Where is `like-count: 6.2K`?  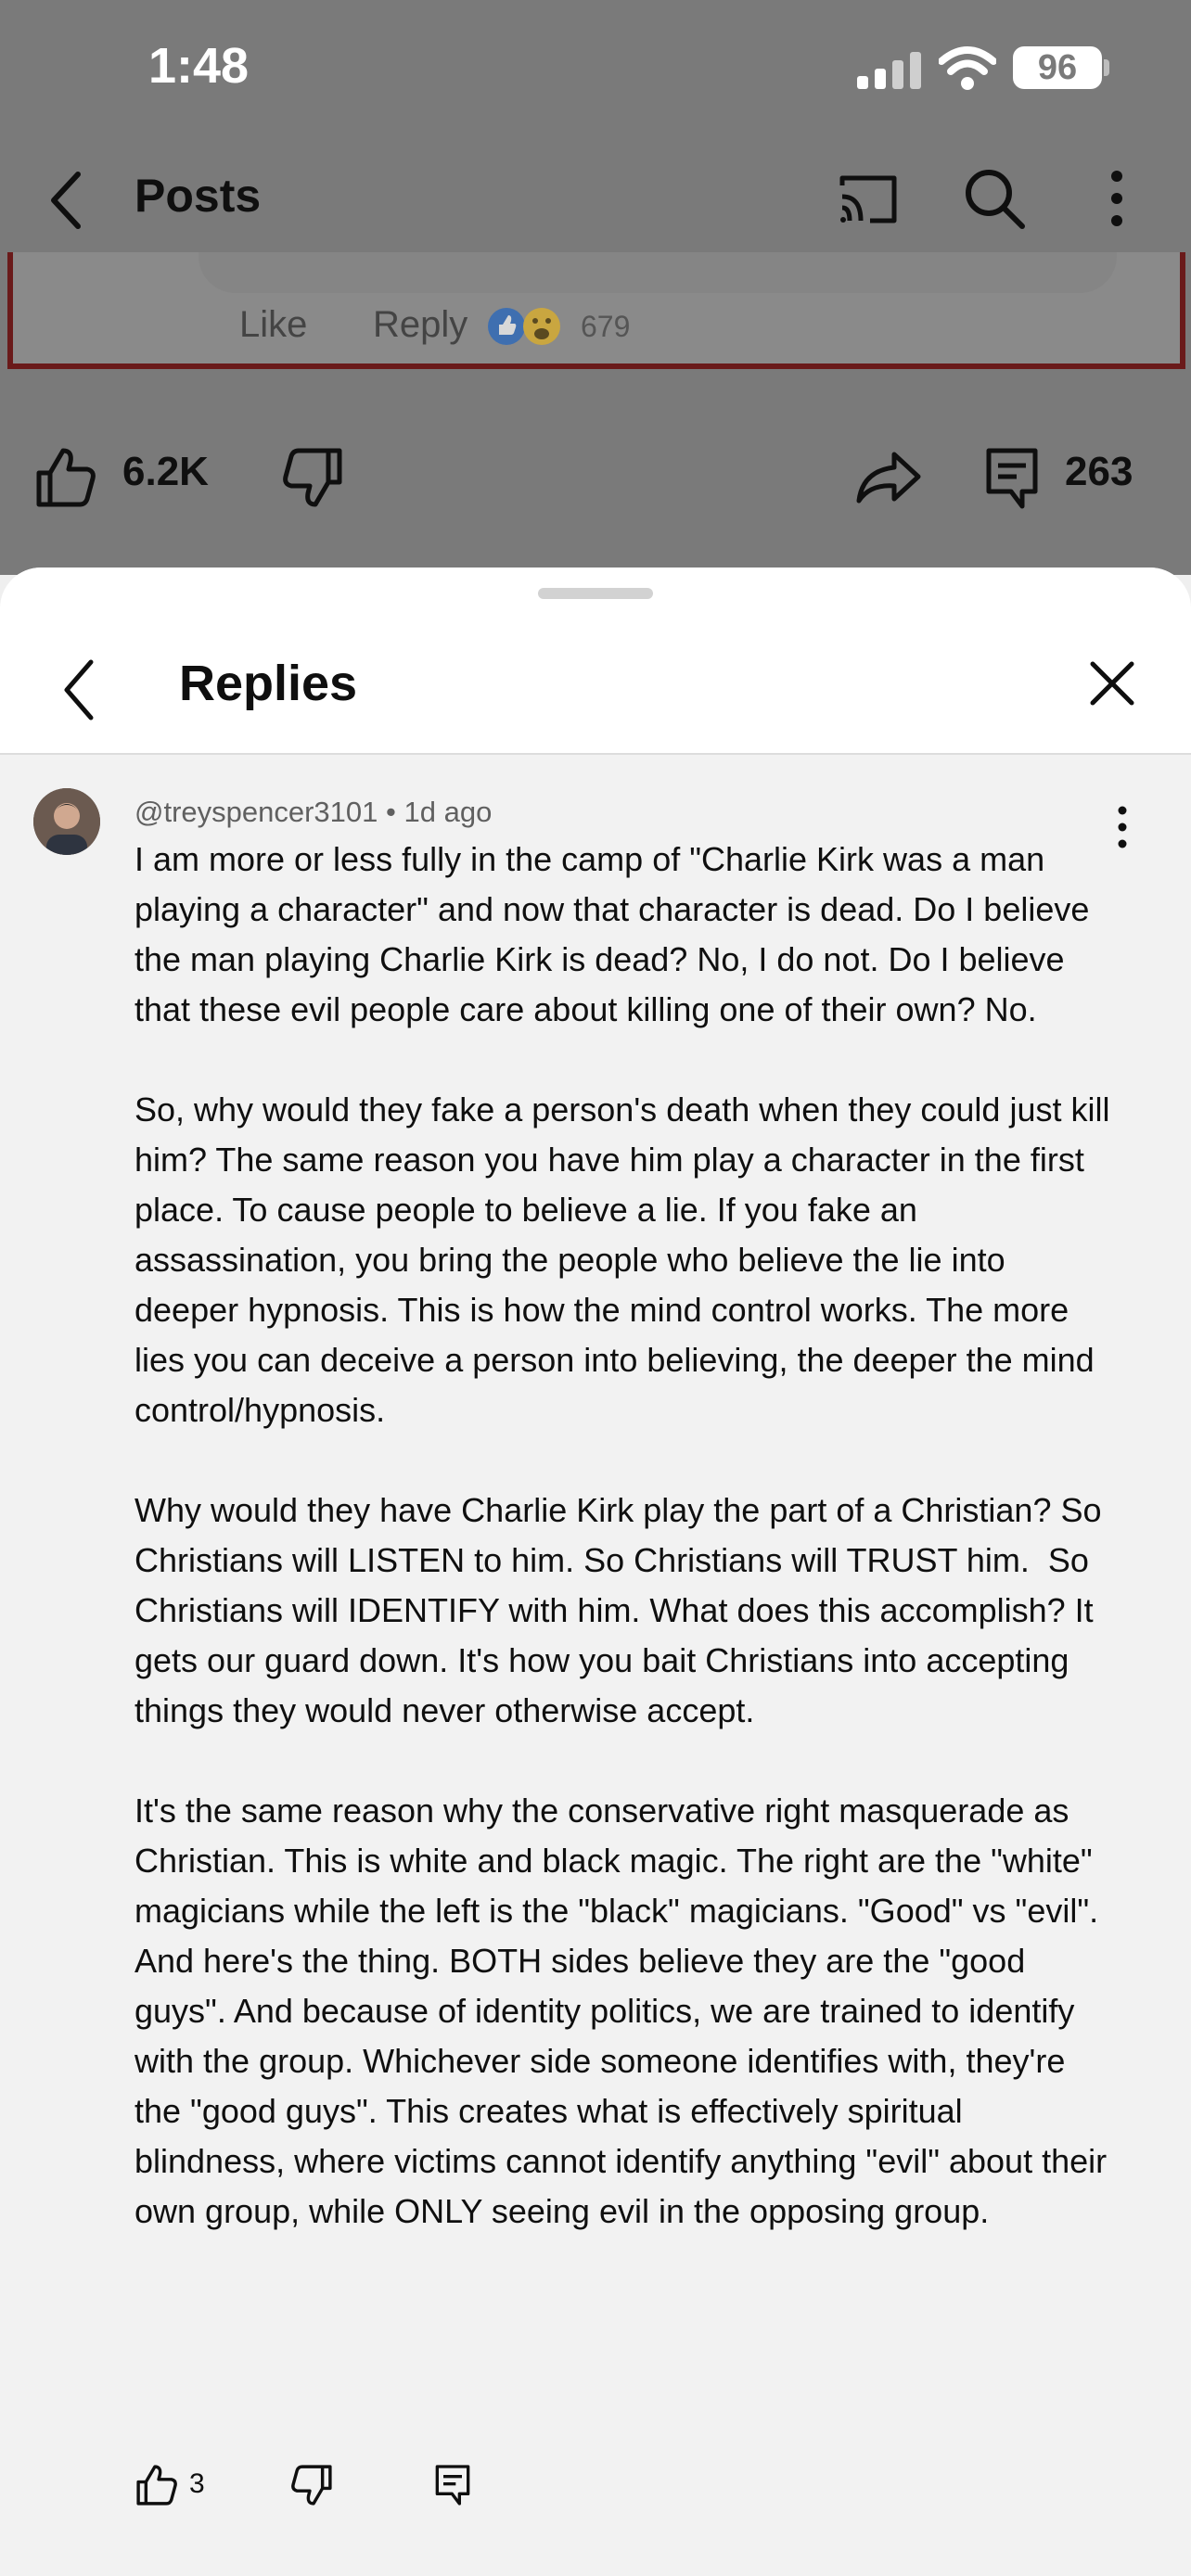
like-count: 6.2K is located at coordinates (165, 472).